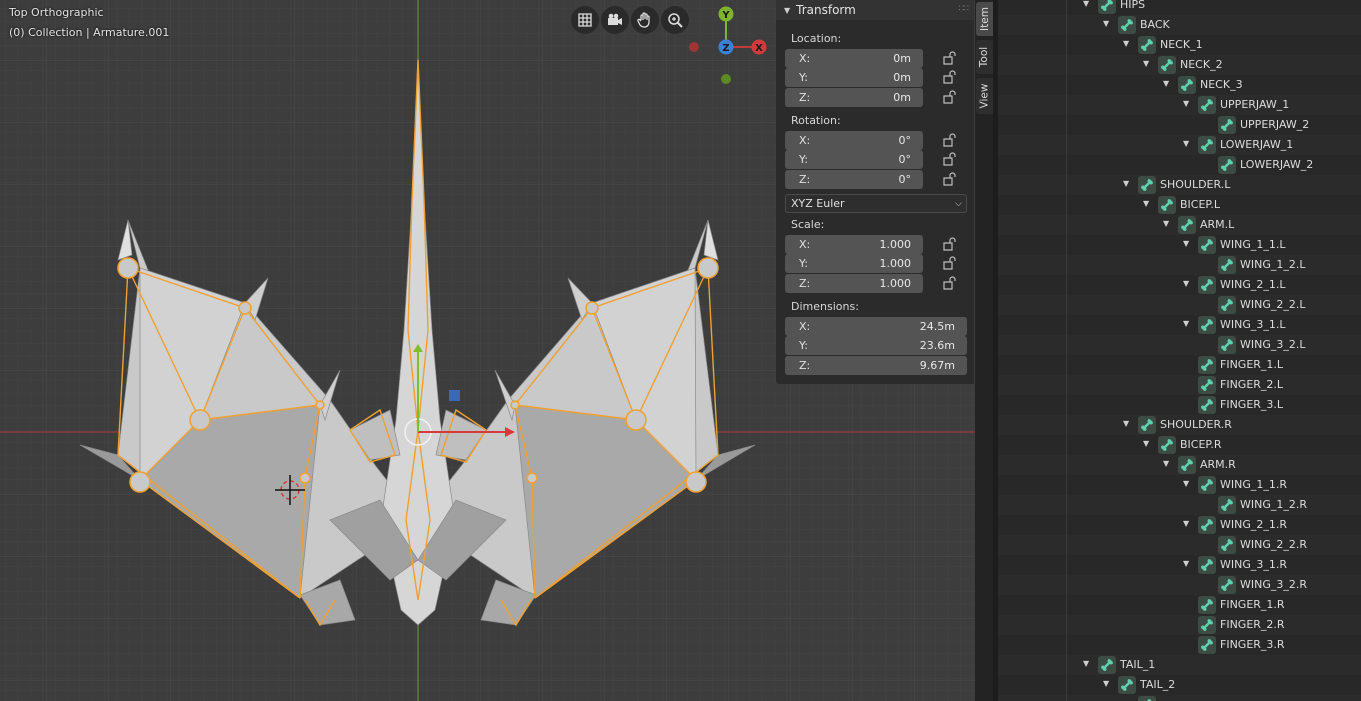 The image size is (1361, 701). I want to click on tab-tool: Tool, so click(984, 57).